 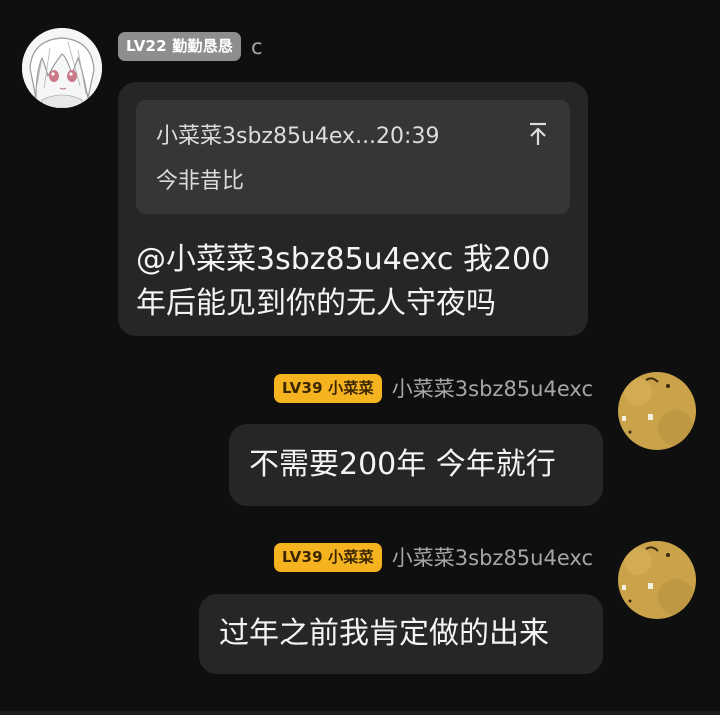 I want to click on quoted-message-text: 今非昔比, so click(x=200, y=181).